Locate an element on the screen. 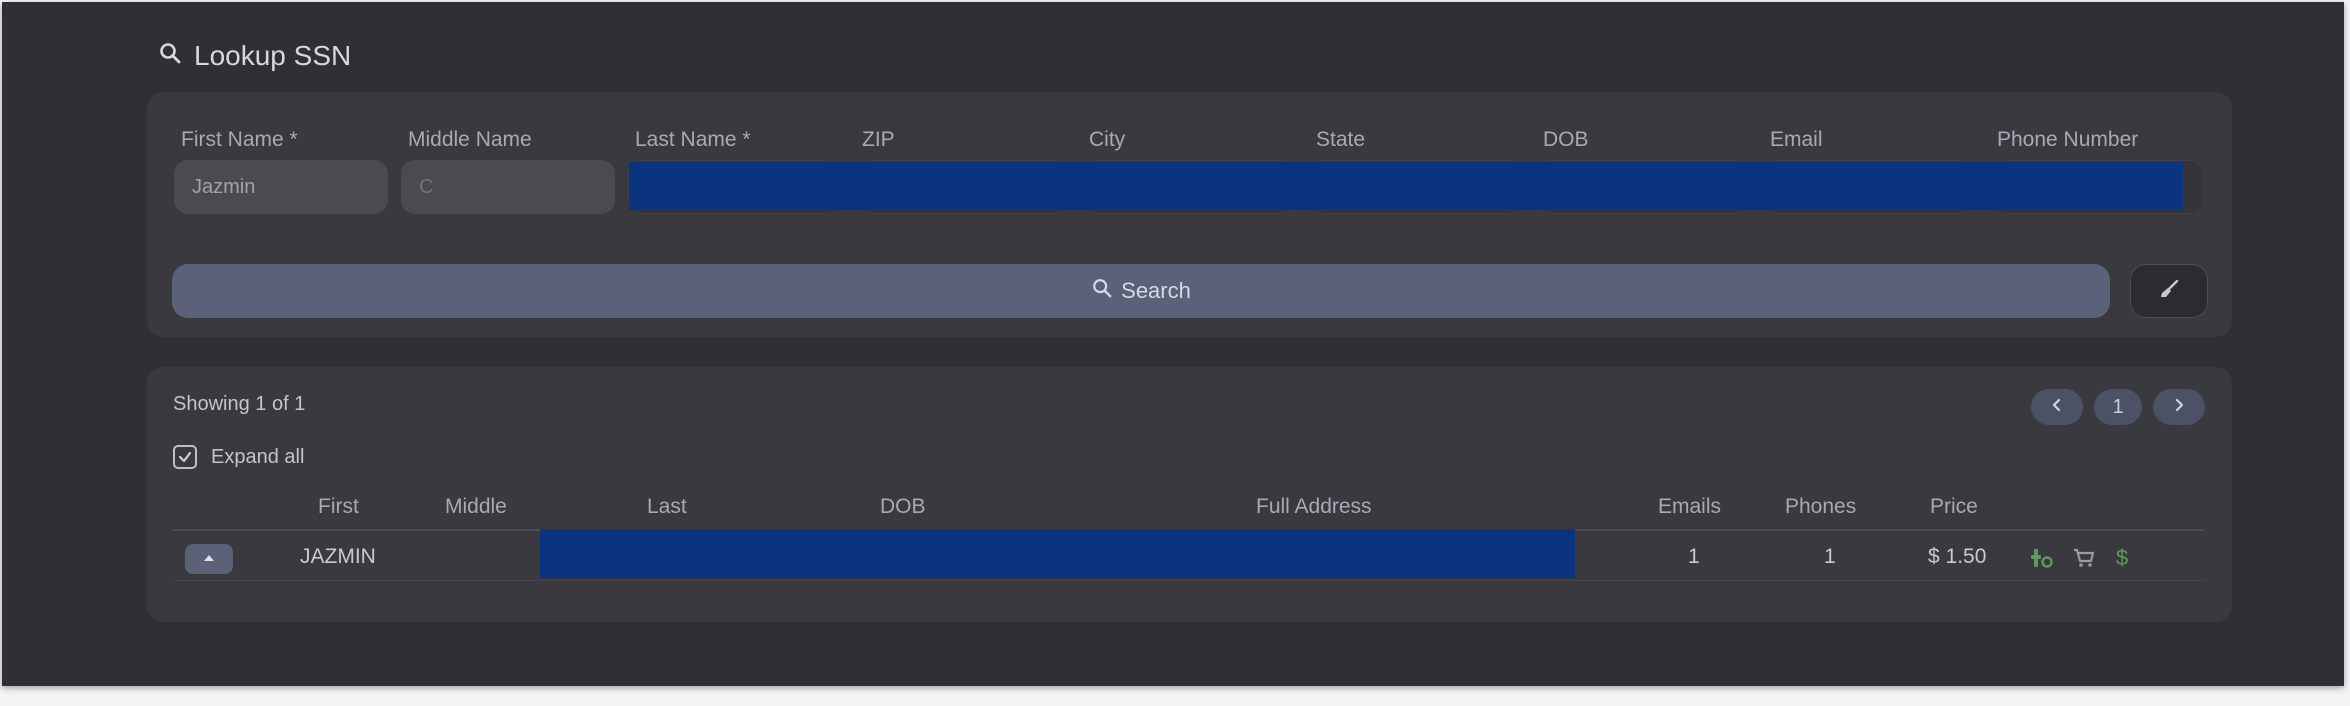  buy-button: $ is located at coordinates (2122, 558).